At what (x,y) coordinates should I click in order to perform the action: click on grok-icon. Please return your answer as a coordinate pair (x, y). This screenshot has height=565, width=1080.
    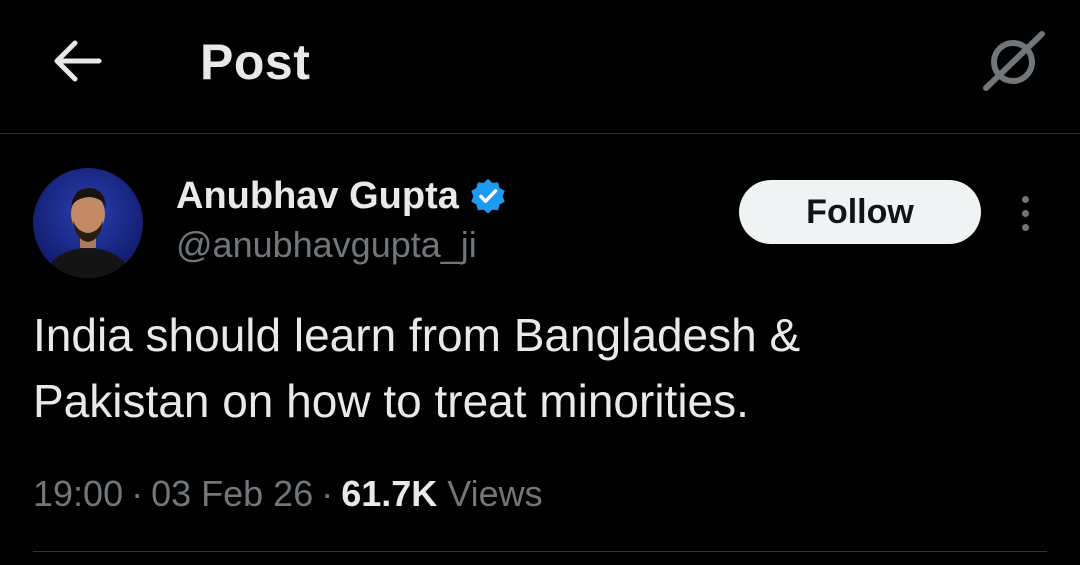
    Looking at the image, I should click on (1014, 61).